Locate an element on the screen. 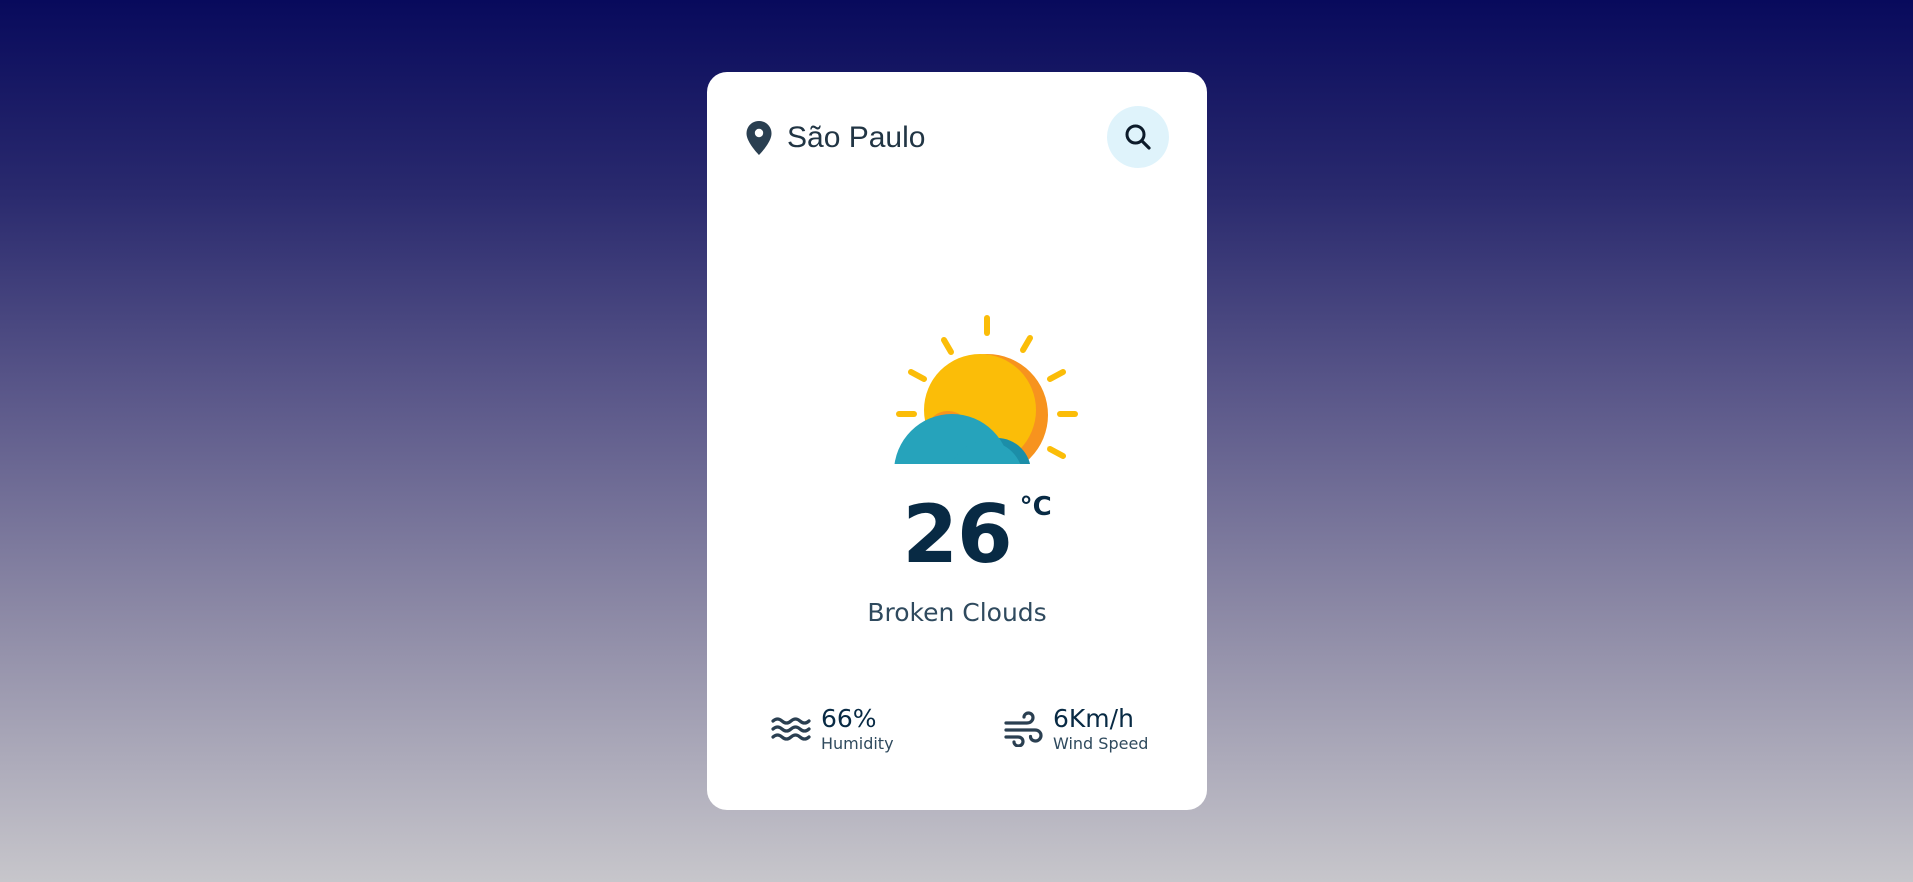 The height and width of the screenshot is (882, 1913). wind-speed-stat: 6Km/h Wind Speed is located at coordinates (1075, 729).